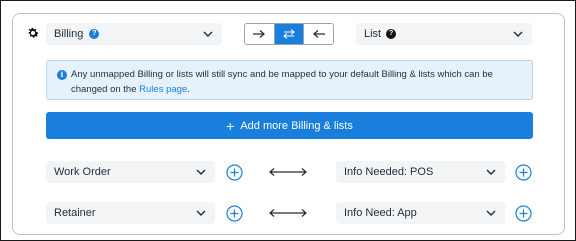  Describe the element at coordinates (163, 89) in the screenshot. I see `rules-page-link: Rules page` at that location.